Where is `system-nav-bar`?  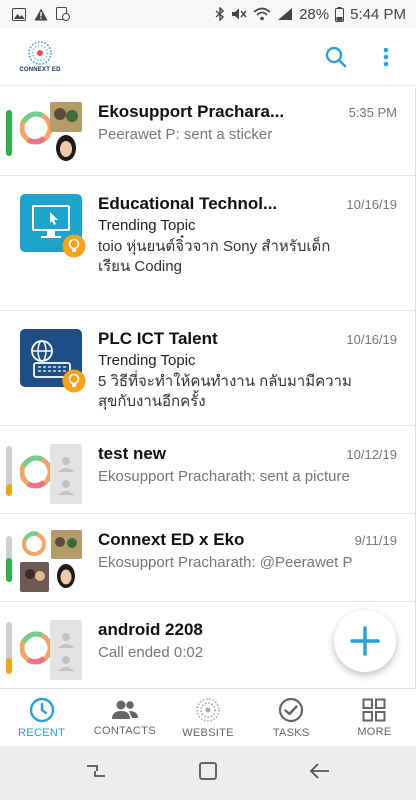 system-nav-bar is located at coordinates (208, 773).